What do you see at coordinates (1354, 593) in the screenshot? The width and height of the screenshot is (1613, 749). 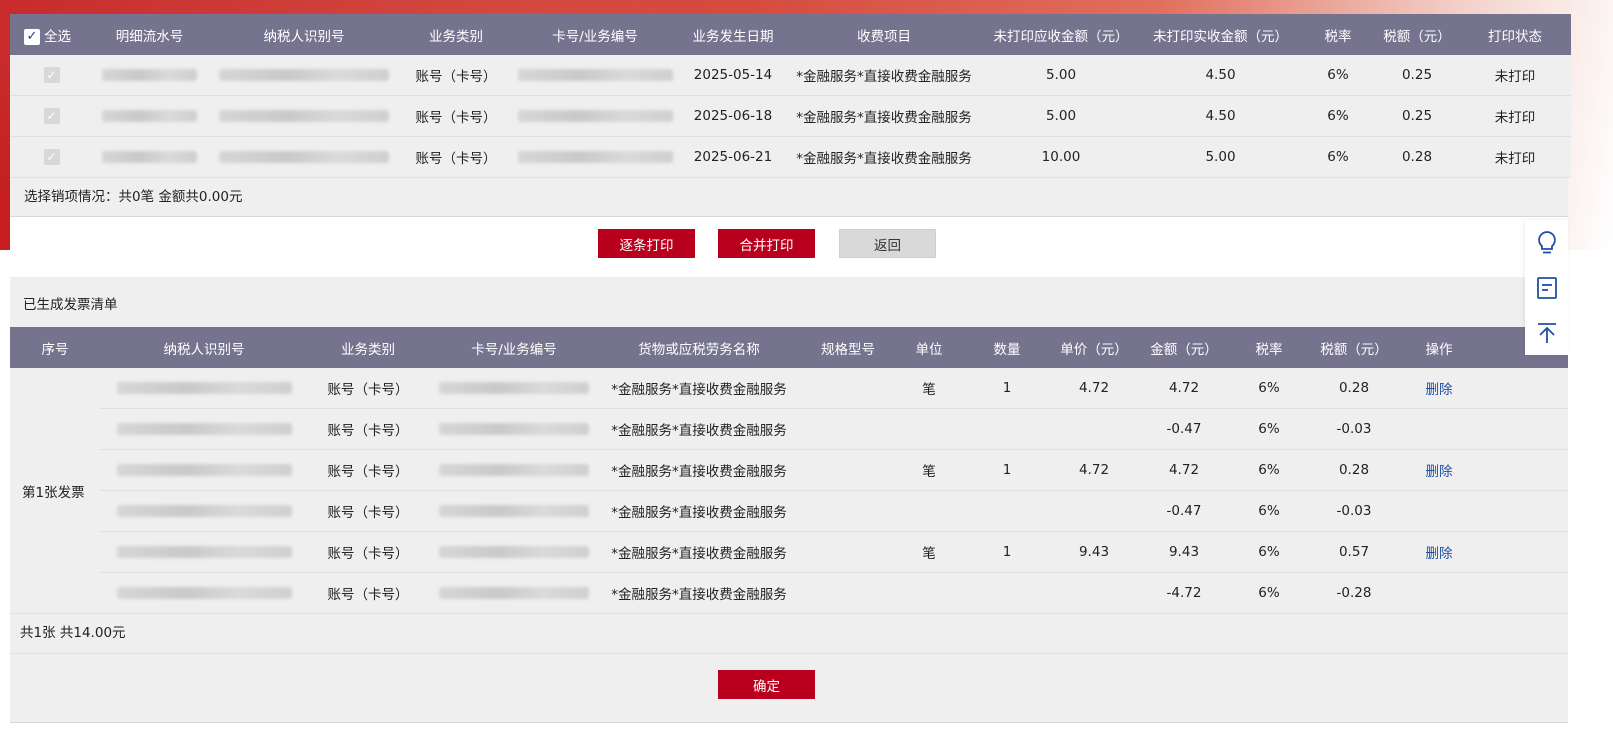 I see `tax-cell: -0.28` at bounding box center [1354, 593].